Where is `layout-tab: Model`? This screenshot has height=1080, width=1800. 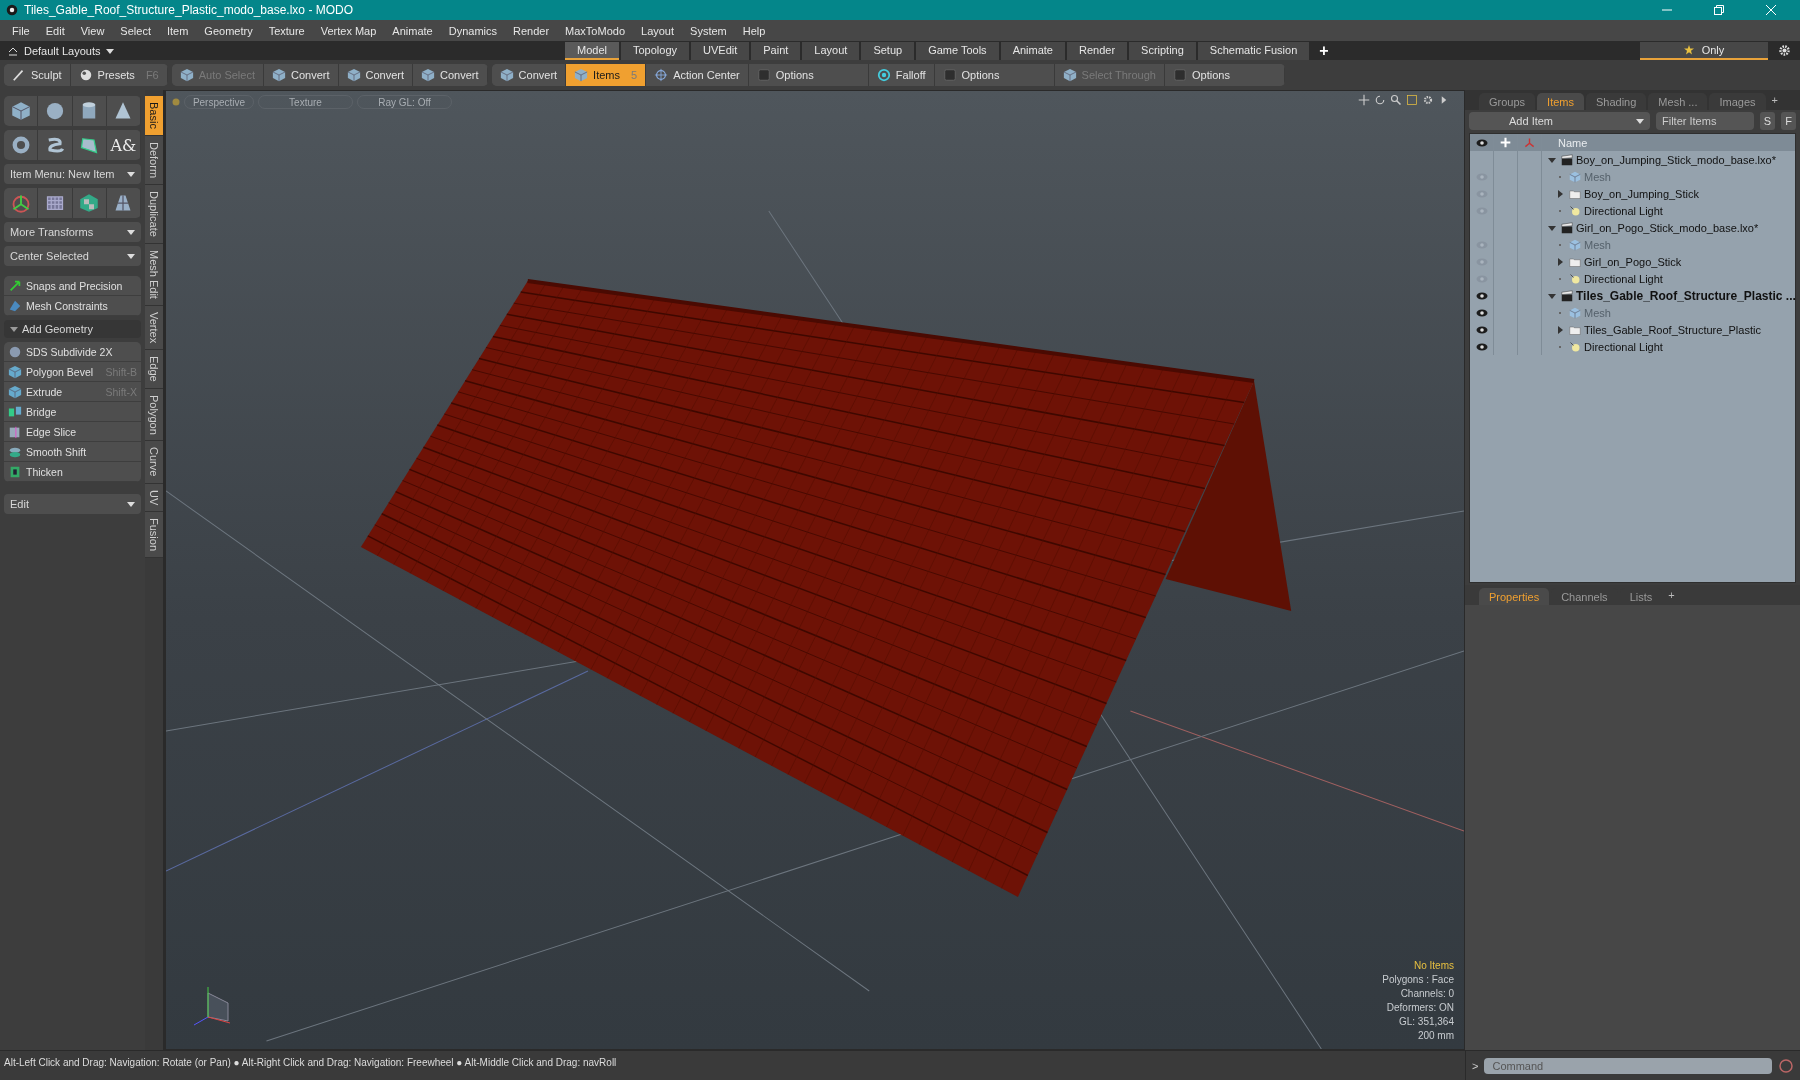 layout-tab: Model is located at coordinates (592, 50).